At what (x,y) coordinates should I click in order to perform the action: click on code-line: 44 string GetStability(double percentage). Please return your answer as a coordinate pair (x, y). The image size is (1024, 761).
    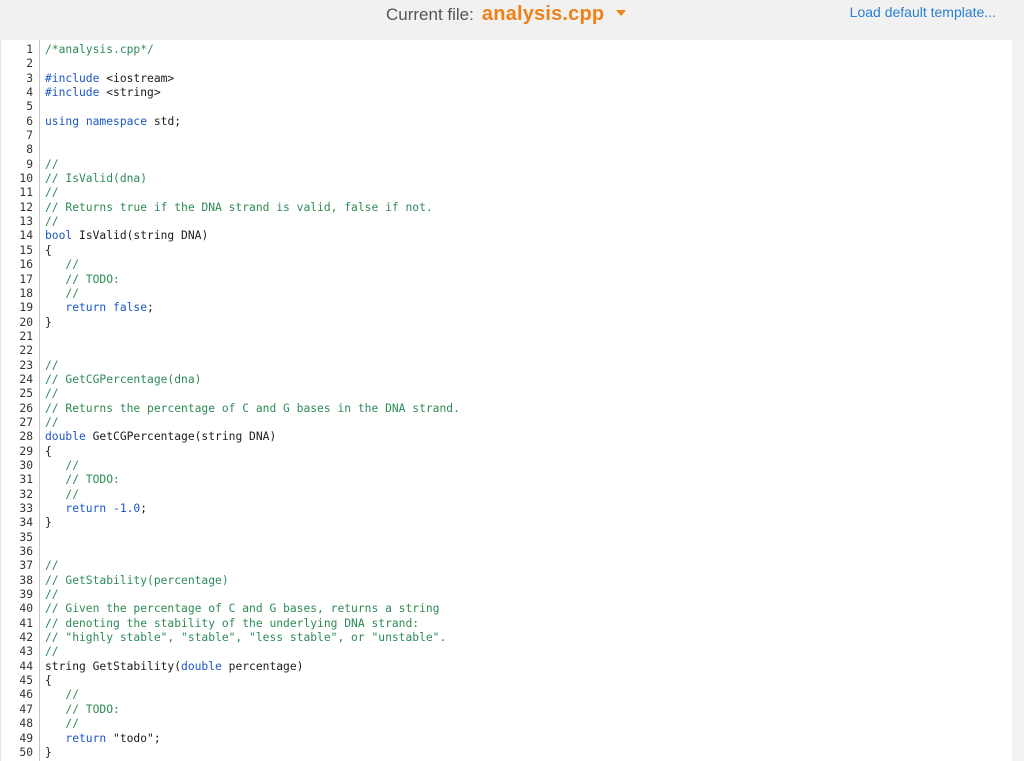
    Looking at the image, I should click on (507, 667).